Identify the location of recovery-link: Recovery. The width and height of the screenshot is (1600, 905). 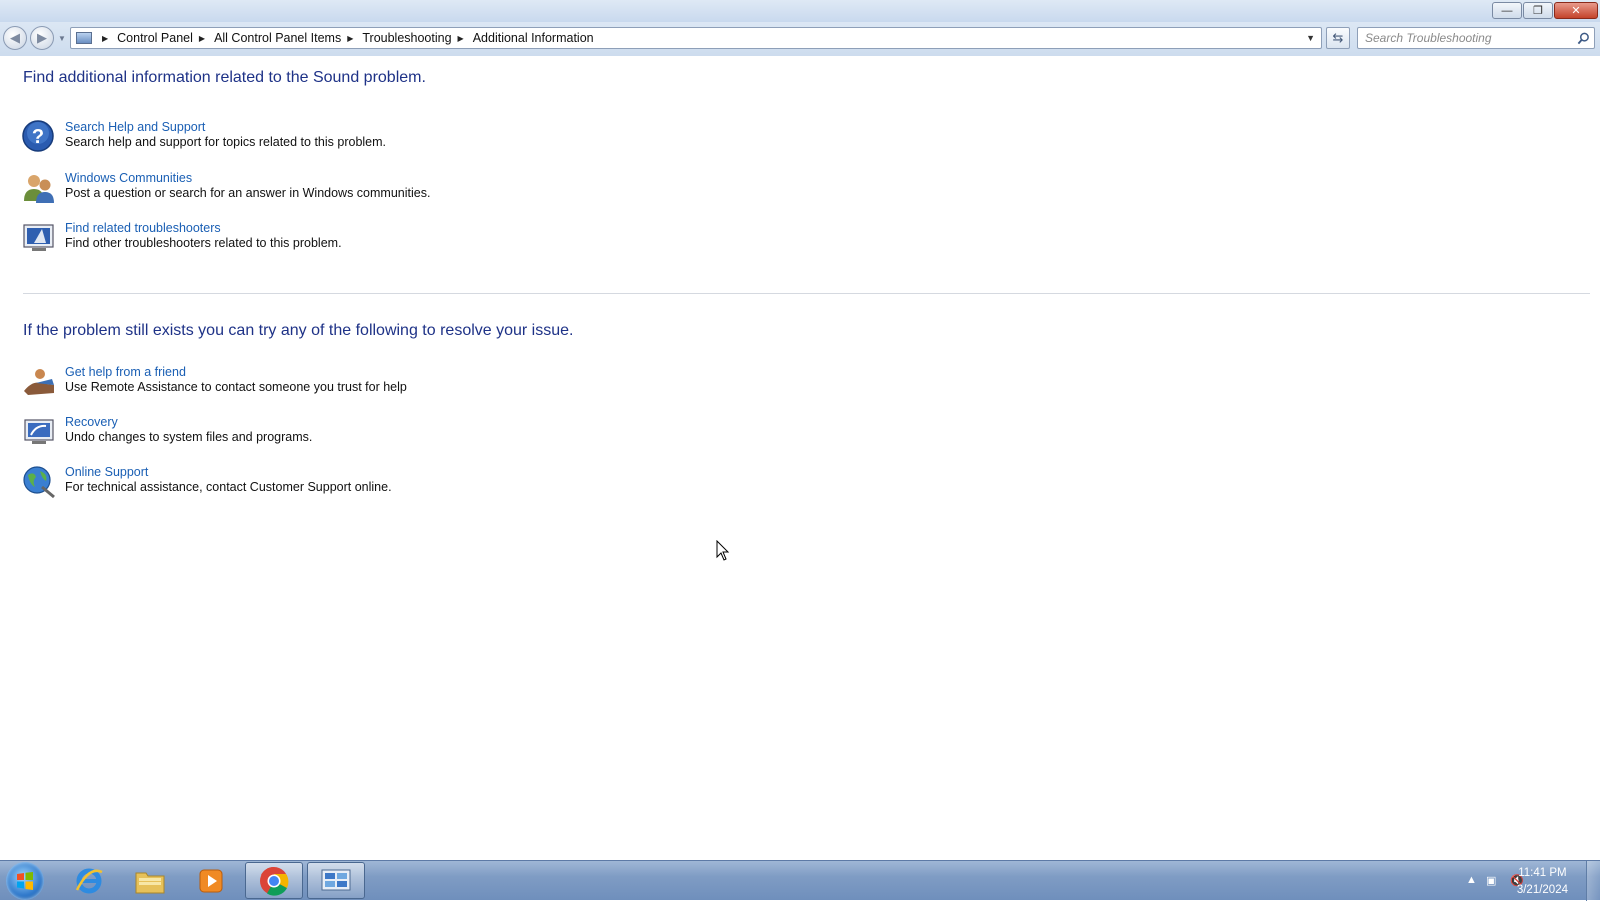
(91, 422).